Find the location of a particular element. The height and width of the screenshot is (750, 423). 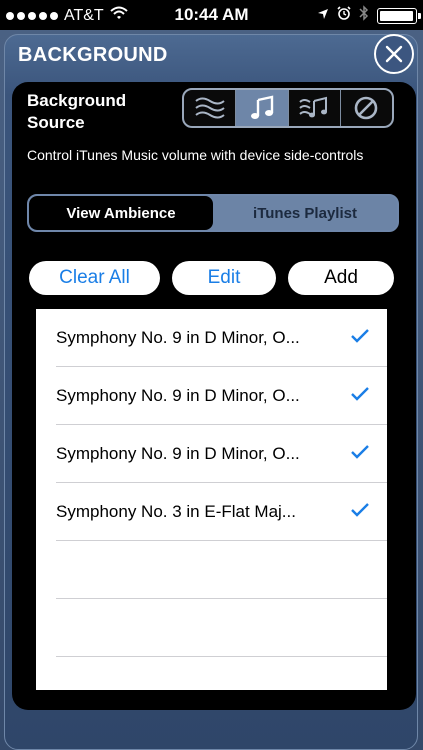

close-button is located at coordinates (394, 54).